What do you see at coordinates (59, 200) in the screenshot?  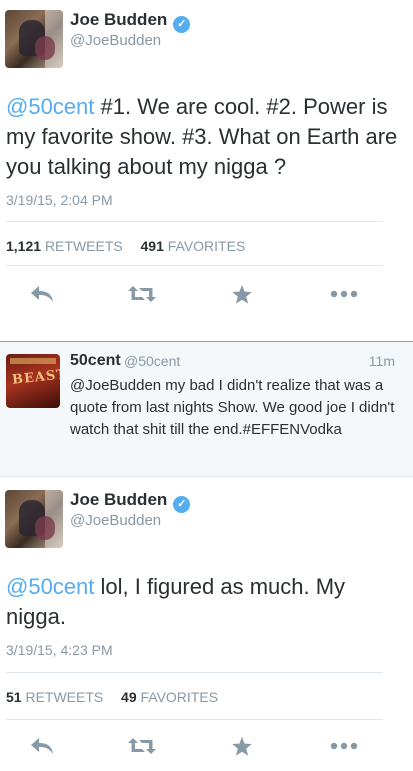 I see `tweet-timestamp: 3/19/15, 2:04 PM` at bounding box center [59, 200].